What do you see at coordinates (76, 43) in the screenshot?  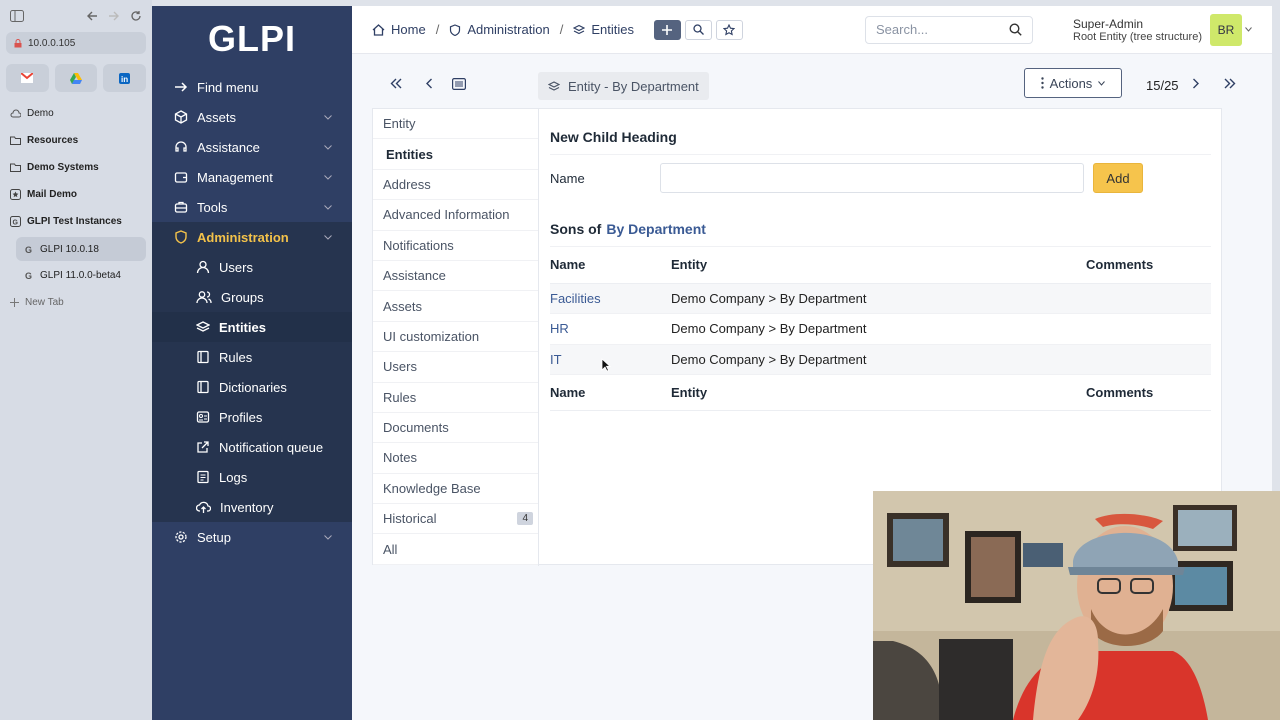 I see `url-bar: 10.0.0.105` at bounding box center [76, 43].